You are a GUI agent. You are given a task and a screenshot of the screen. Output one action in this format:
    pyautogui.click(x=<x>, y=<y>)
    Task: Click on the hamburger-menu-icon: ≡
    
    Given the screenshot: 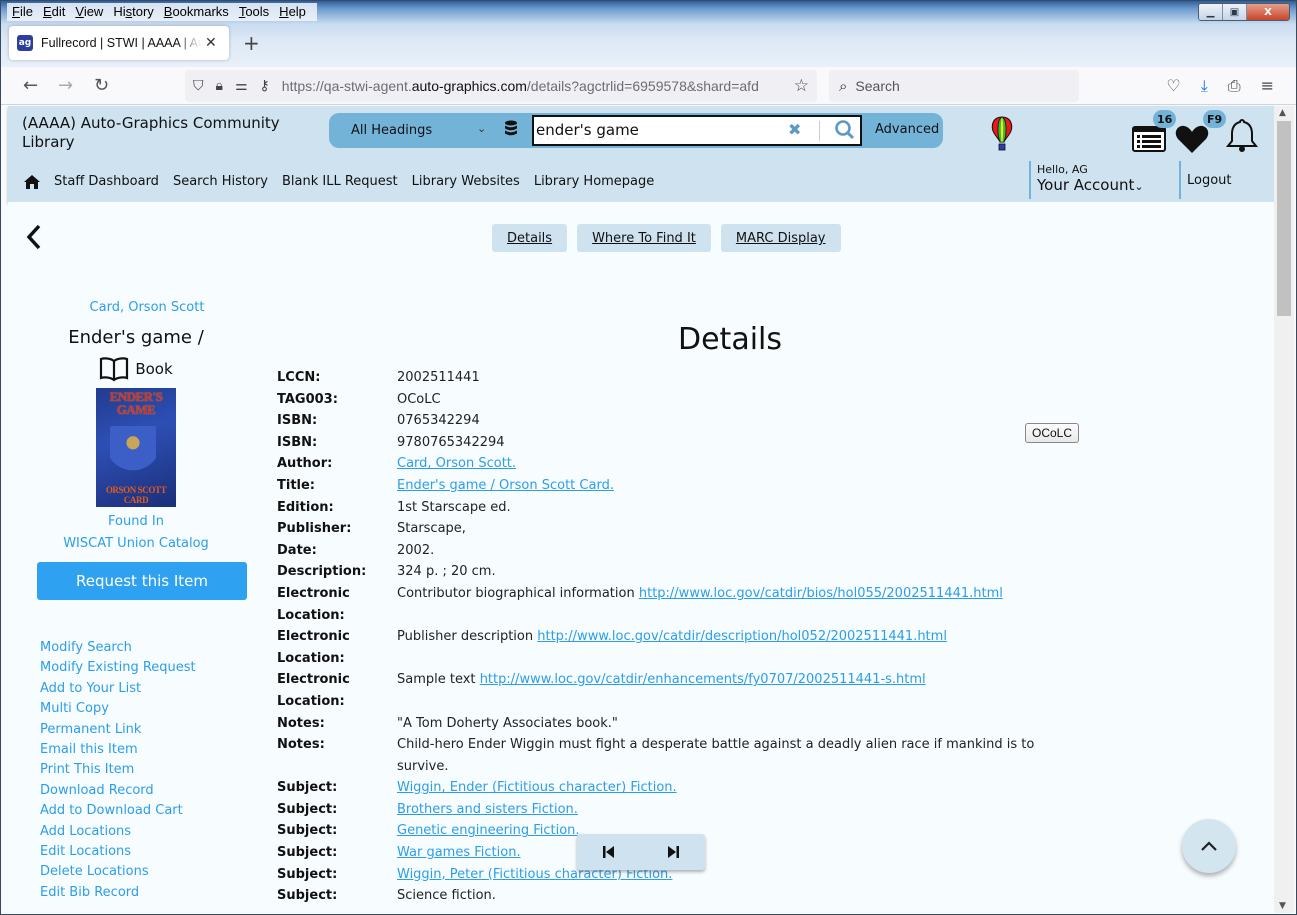 What is the action you would take?
    pyautogui.click(x=1267, y=86)
    